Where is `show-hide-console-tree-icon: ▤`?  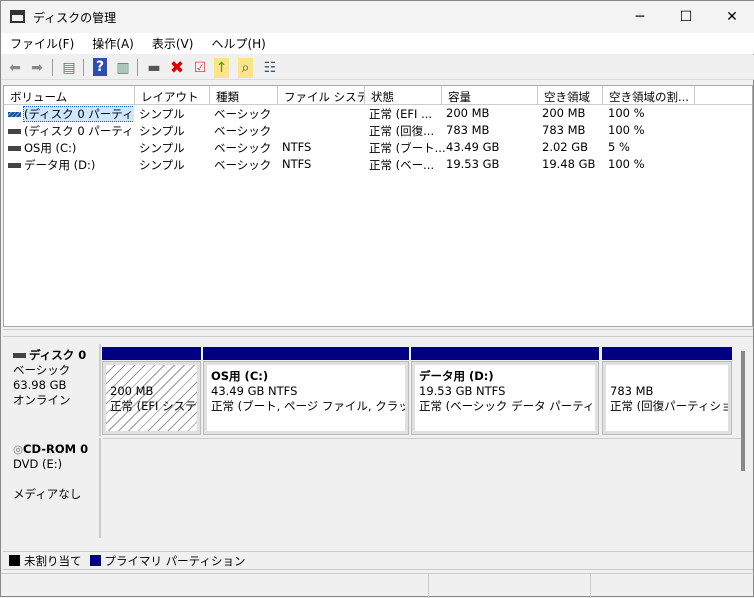 show-hide-console-tree-icon: ▤ is located at coordinates (69, 68).